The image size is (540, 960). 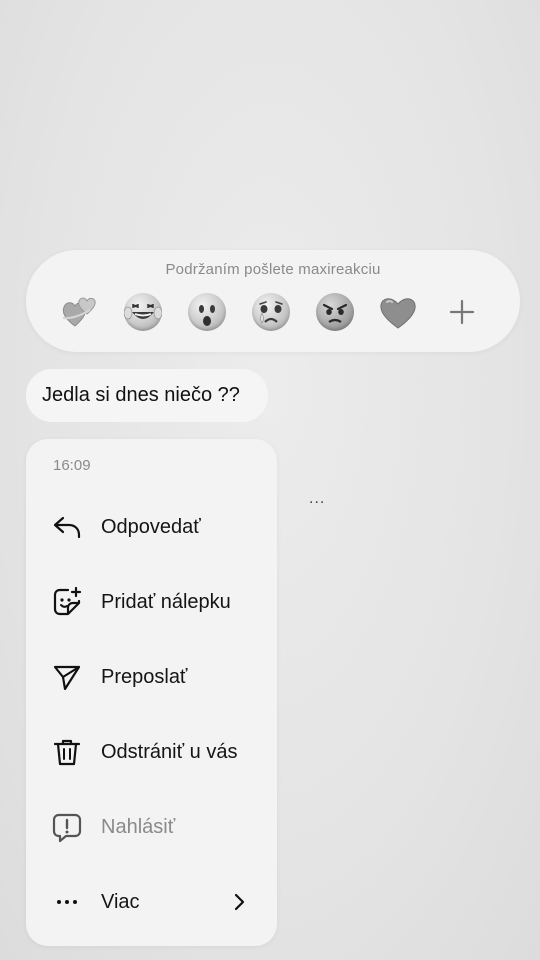 I want to click on heart-emoji, so click(x=398, y=312).